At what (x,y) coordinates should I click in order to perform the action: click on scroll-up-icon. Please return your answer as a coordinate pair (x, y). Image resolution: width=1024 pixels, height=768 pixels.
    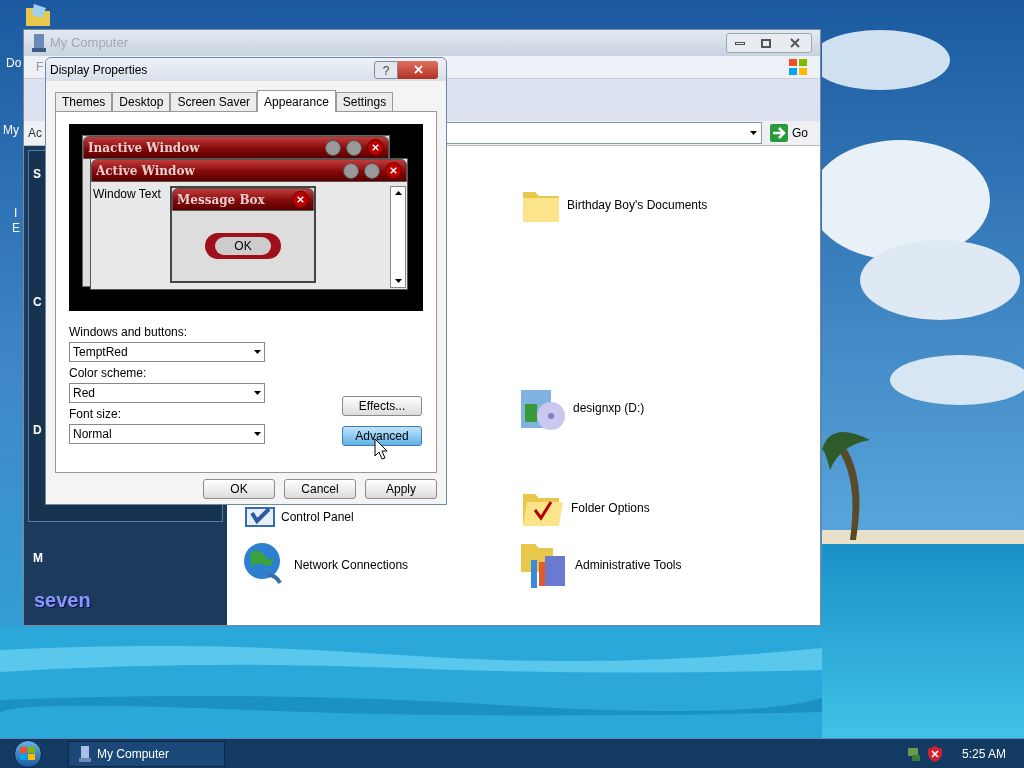
    Looking at the image, I should click on (398, 193).